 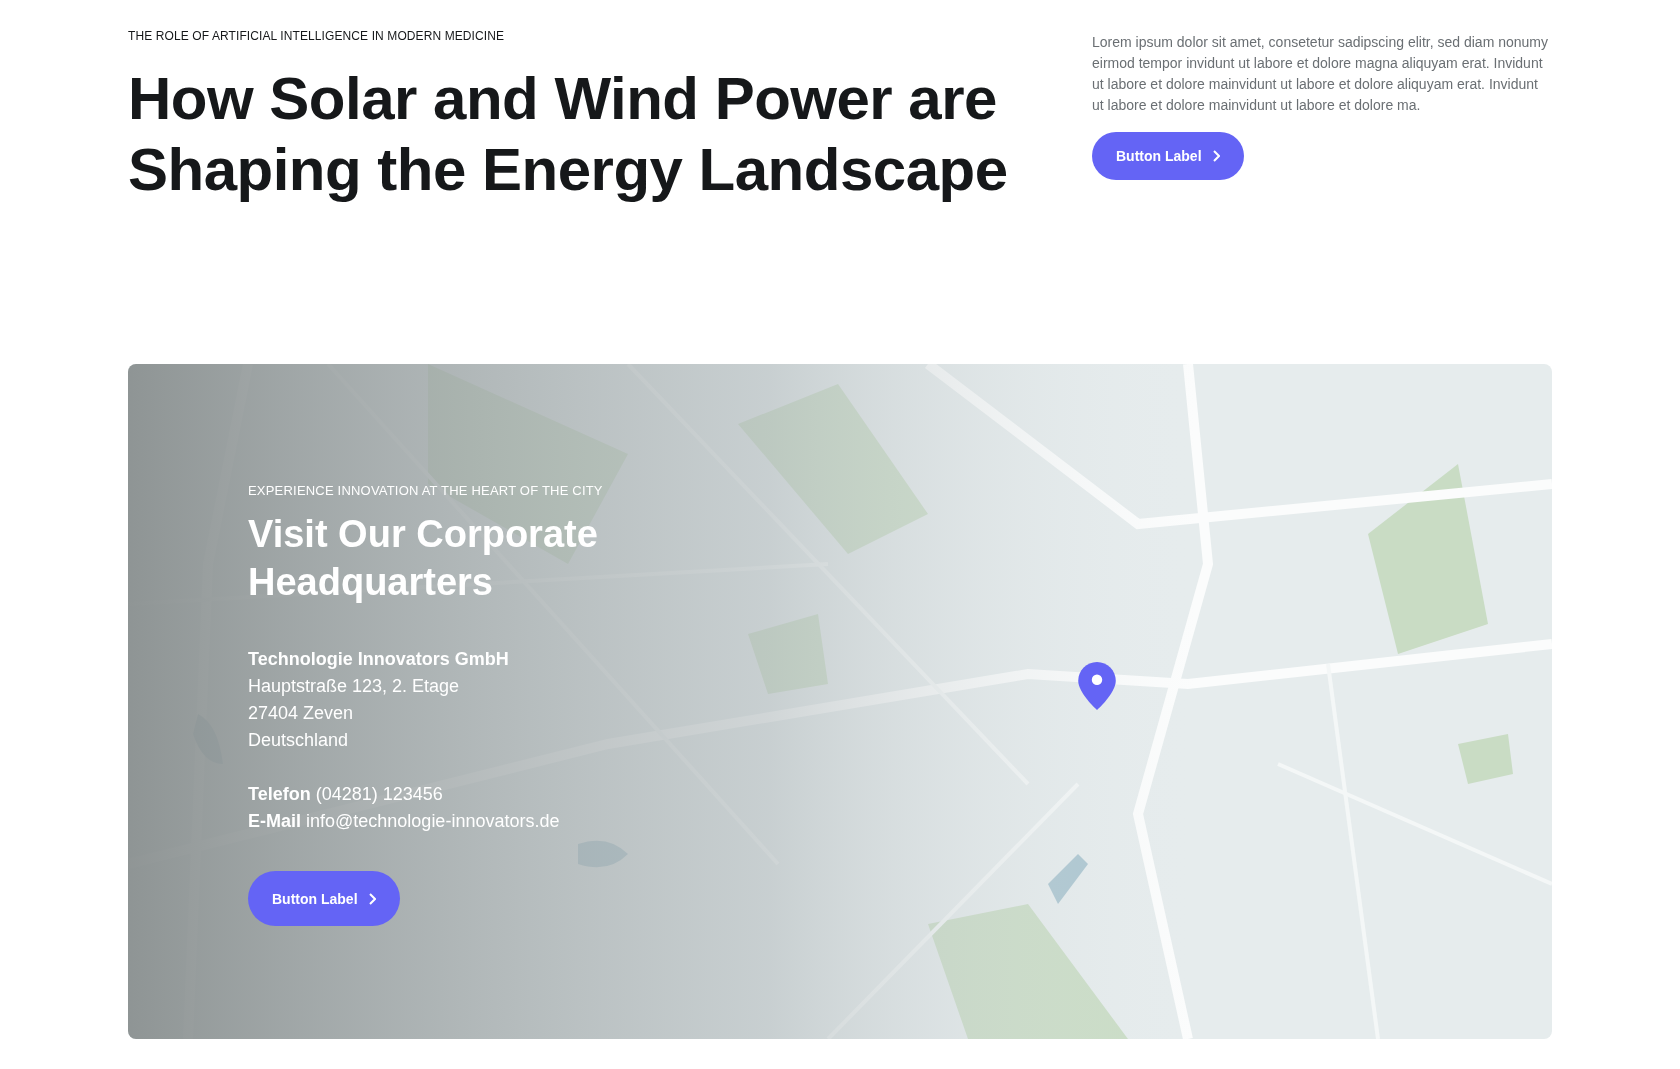 What do you see at coordinates (299, 740) in the screenshot?
I see `address-line: Deutschland` at bounding box center [299, 740].